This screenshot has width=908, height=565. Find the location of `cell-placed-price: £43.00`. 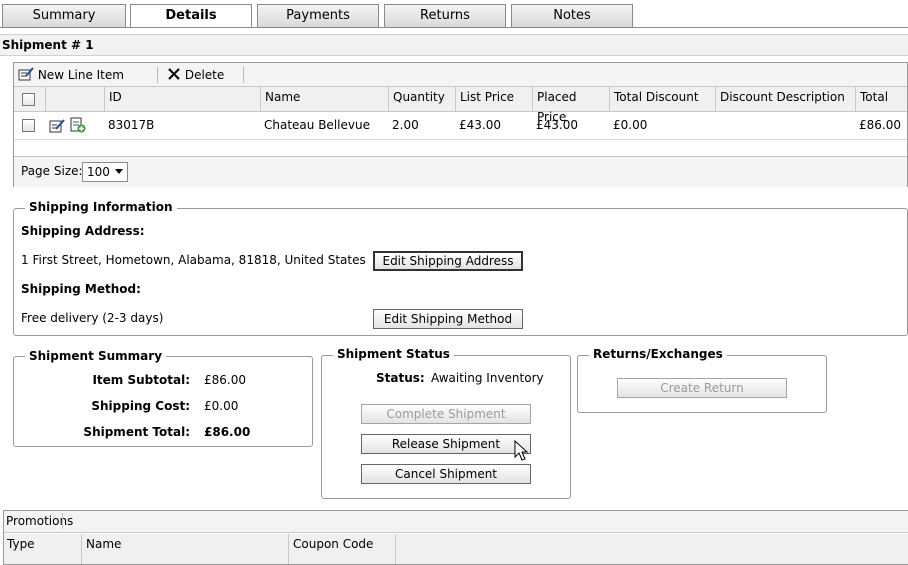

cell-placed-price: £43.00 is located at coordinates (557, 125).